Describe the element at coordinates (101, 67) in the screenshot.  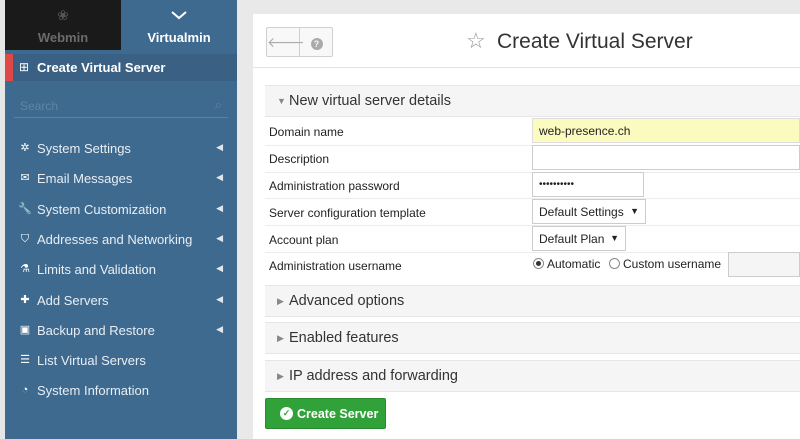
I see `sidebar-item-label: Create Virtual Server` at that location.